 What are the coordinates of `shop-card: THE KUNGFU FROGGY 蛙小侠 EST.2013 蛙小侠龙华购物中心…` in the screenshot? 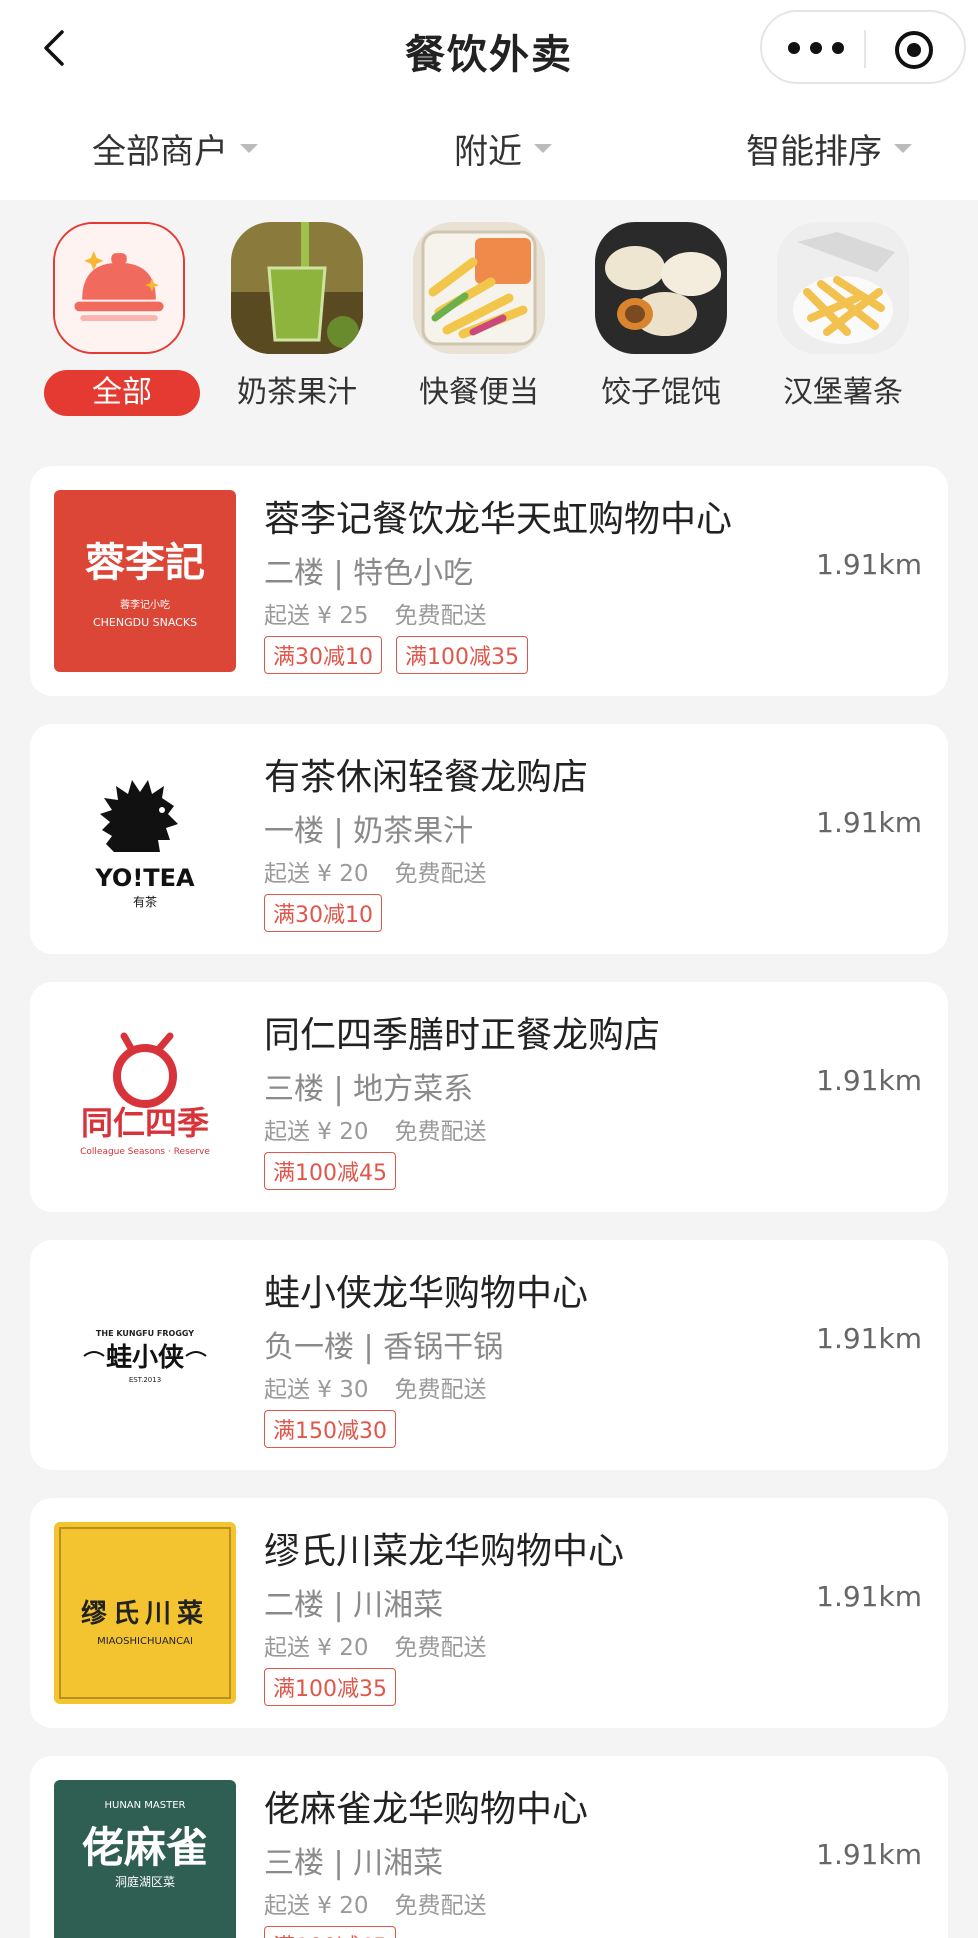 It's located at (489, 1355).